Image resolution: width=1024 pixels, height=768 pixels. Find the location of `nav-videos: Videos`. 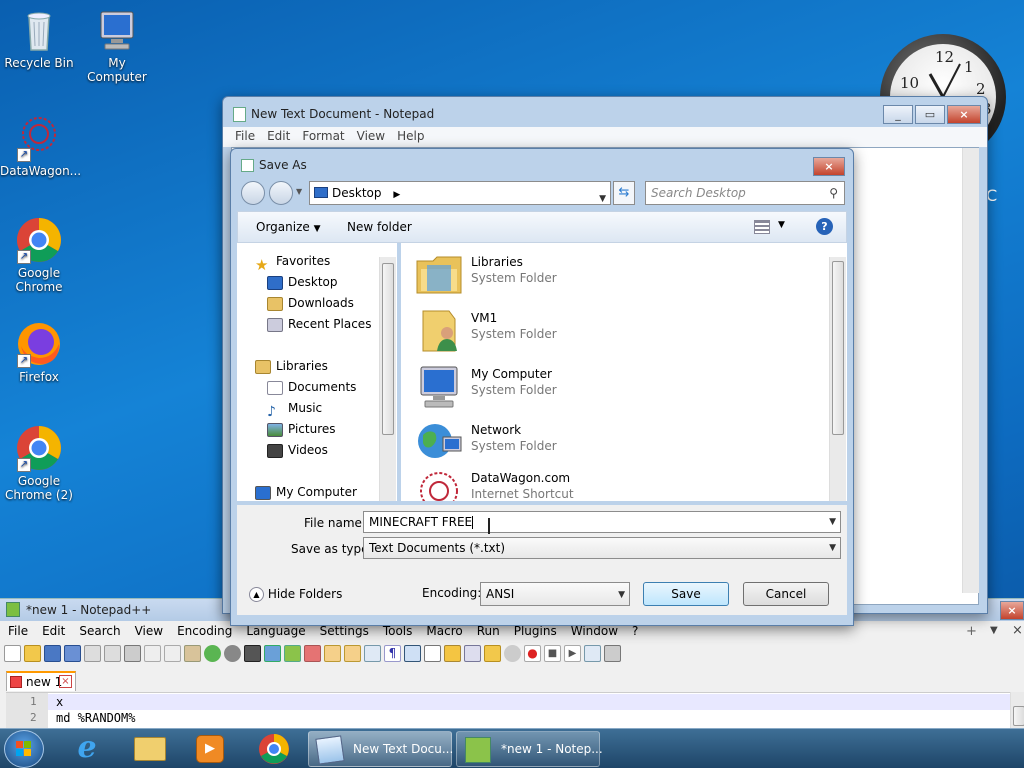

nav-videos: Videos is located at coordinates (297, 450).